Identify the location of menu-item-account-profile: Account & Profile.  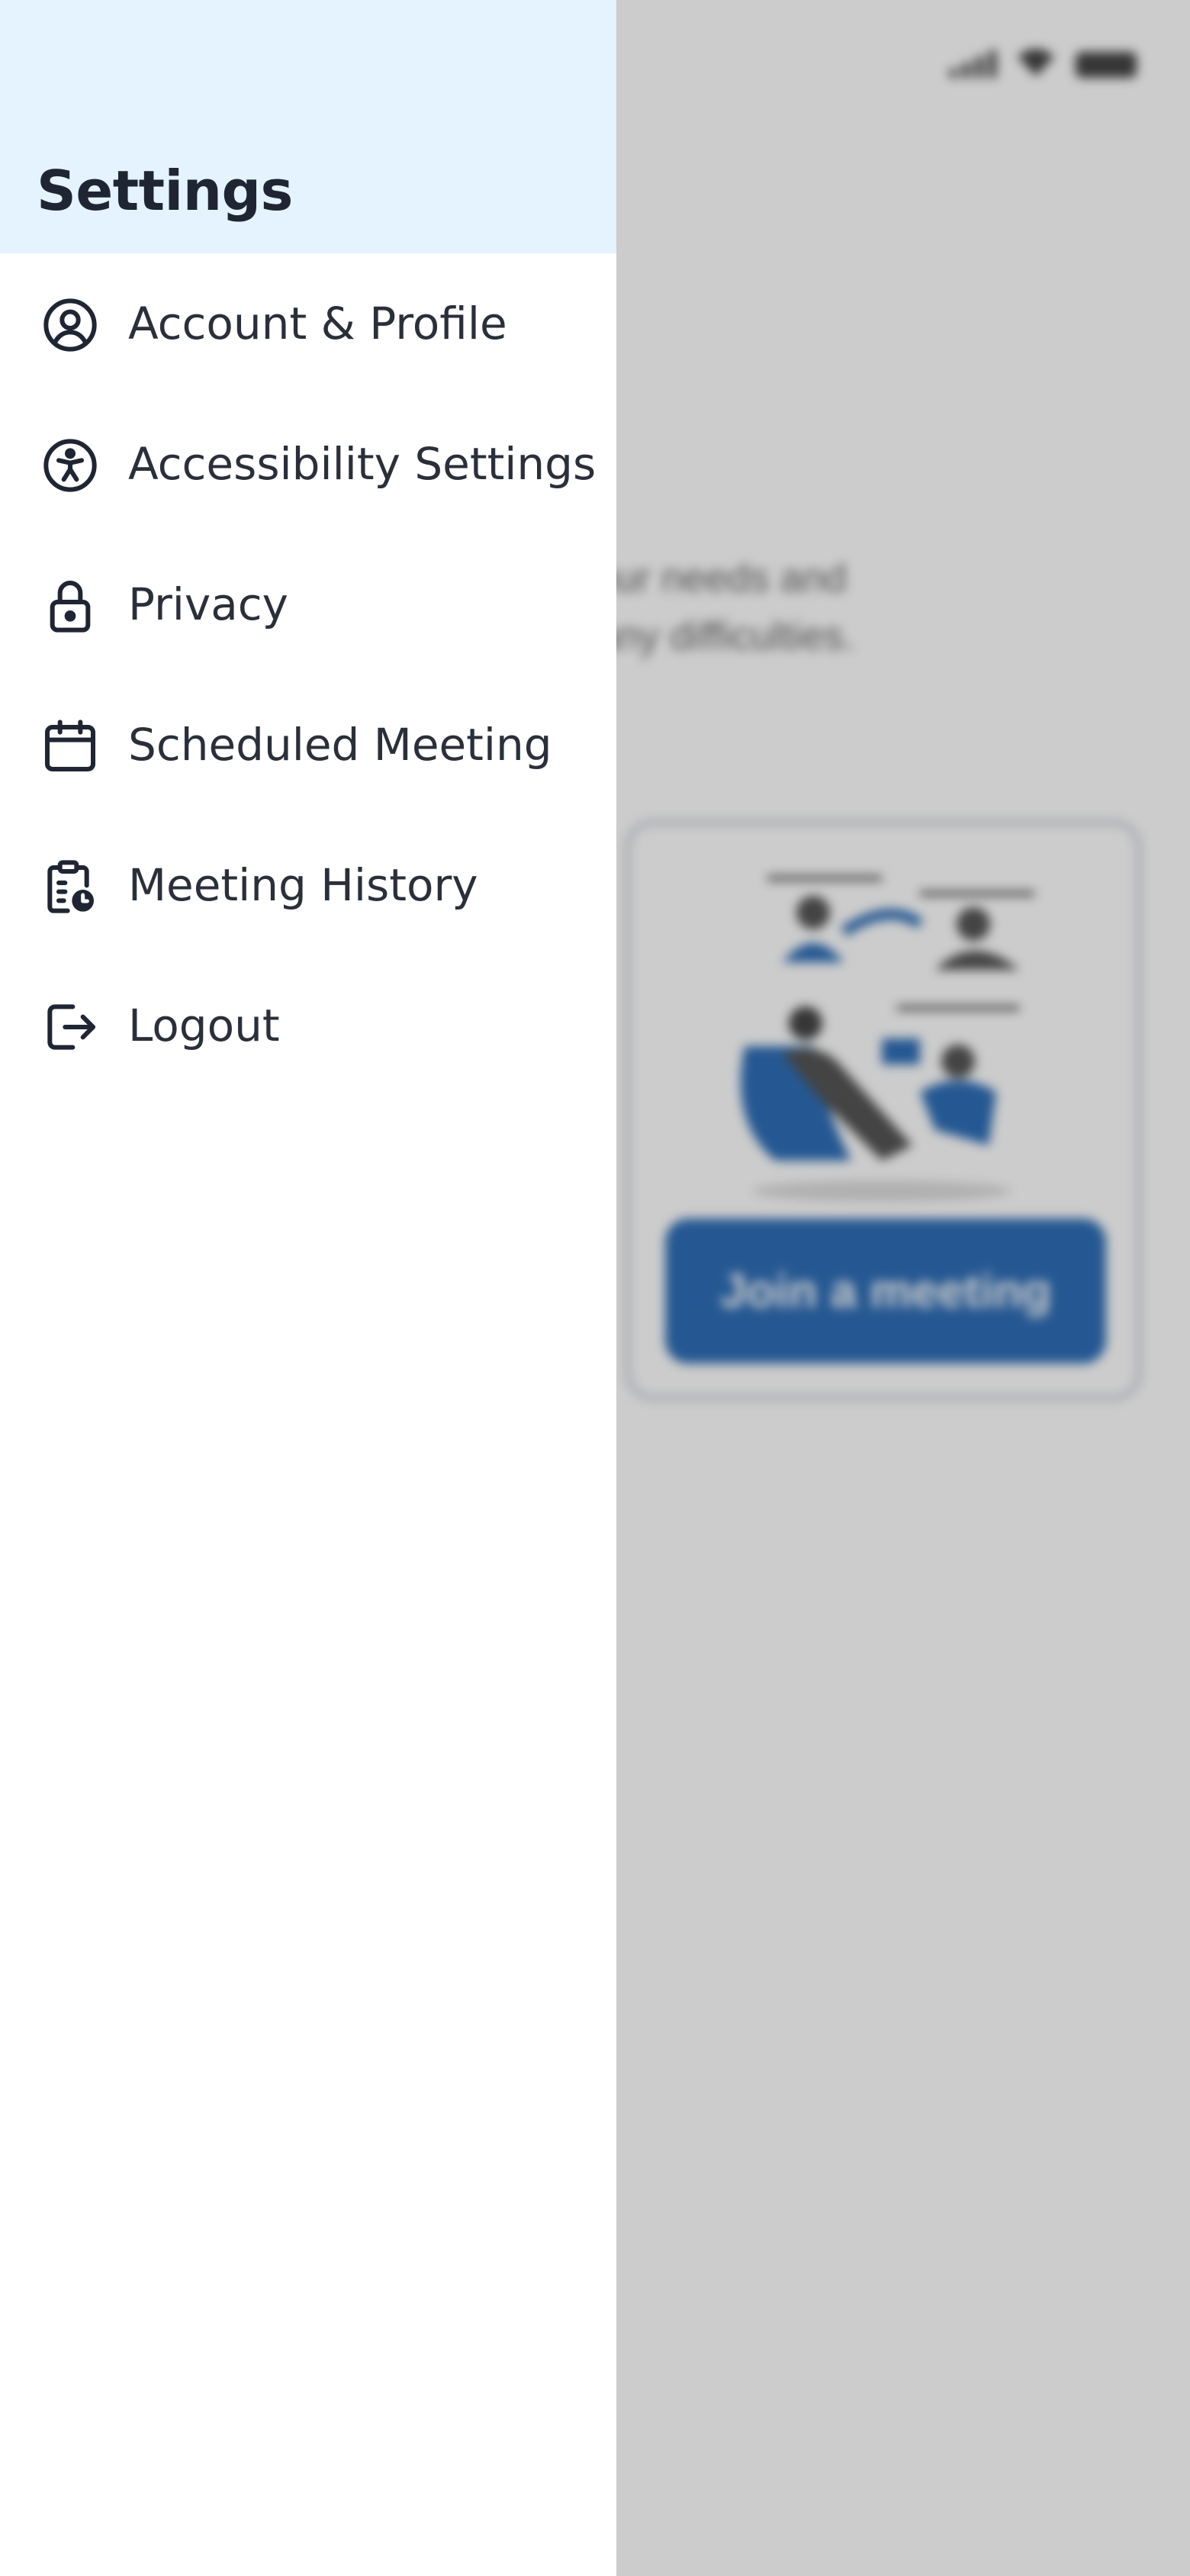
(308, 323).